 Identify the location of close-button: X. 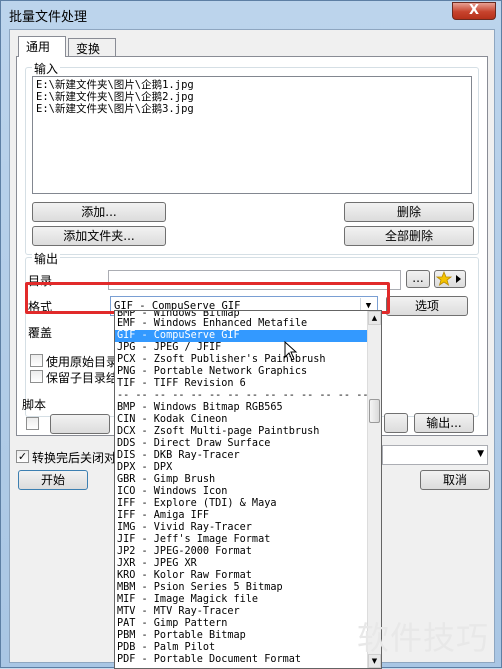
(474, 11).